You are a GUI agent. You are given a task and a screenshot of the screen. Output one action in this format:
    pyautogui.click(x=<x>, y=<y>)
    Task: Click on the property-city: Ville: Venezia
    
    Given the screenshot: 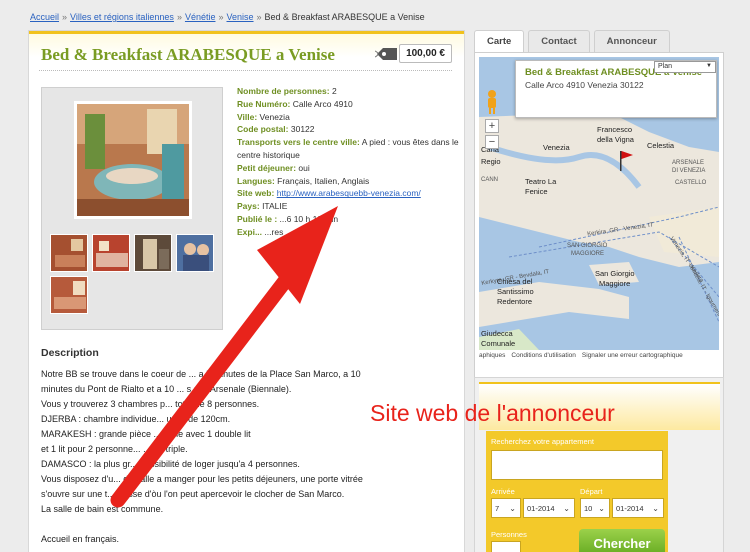 What is the action you would take?
    pyautogui.click(x=348, y=117)
    